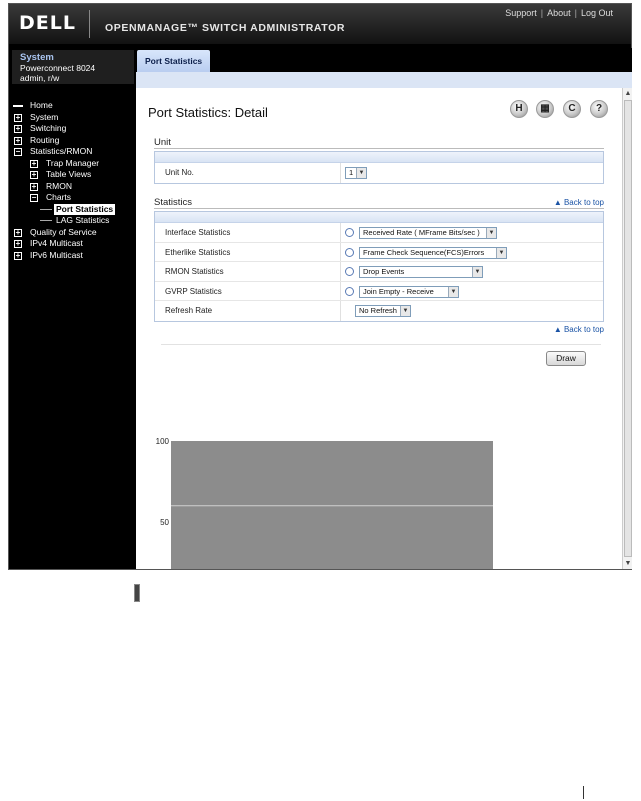 The height and width of the screenshot is (801, 641). What do you see at coordinates (409, 291) in the screenshot?
I see `stat-select: Join Empty - Receive ▼` at bounding box center [409, 291].